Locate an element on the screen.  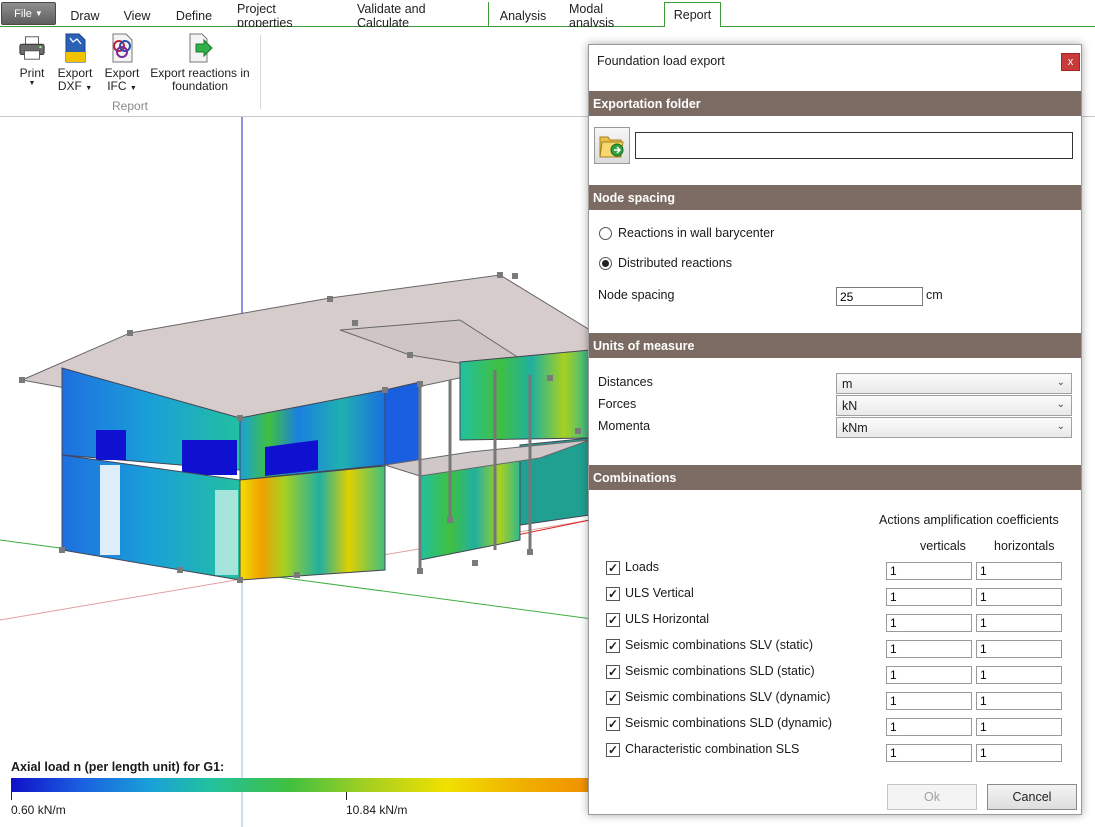
select-value: m is located at coordinates (847, 384).